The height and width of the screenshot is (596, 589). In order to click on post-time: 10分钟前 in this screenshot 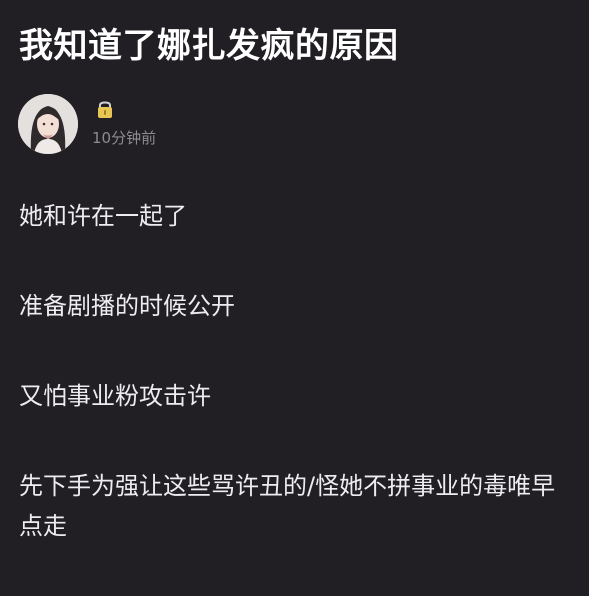, I will do `click(124, 138)`.